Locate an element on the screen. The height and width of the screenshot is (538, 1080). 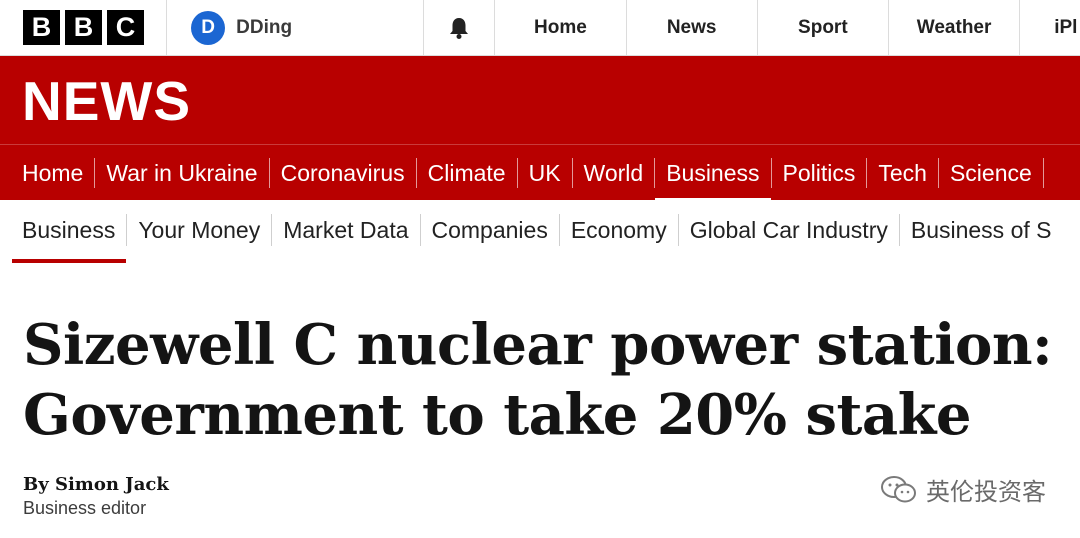
subnav-item-business: Business is located at coordinates (64, 238).